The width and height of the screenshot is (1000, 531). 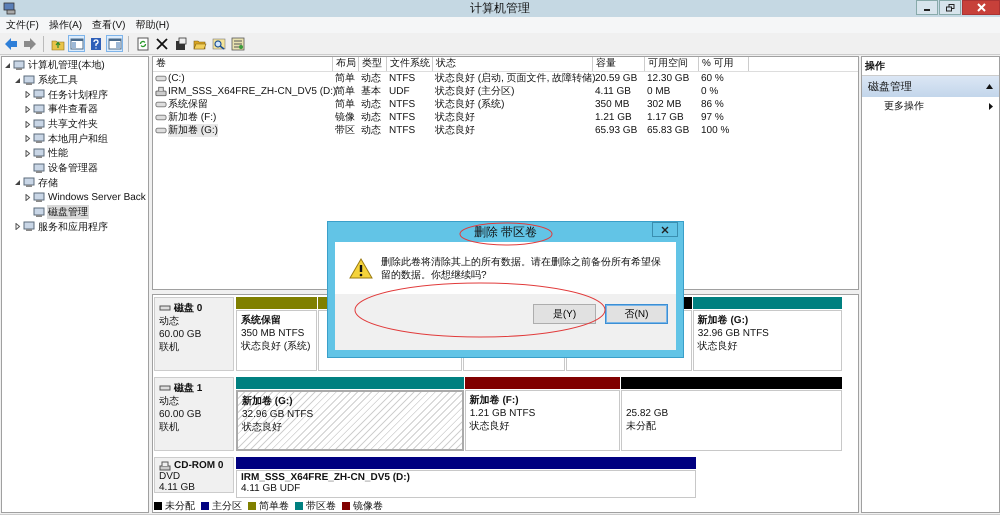 What do you see at coordinates (268, 401) in the screenshot?
I see `partition-title: 新加卷 (G:)` at bounding box center [268, 401].